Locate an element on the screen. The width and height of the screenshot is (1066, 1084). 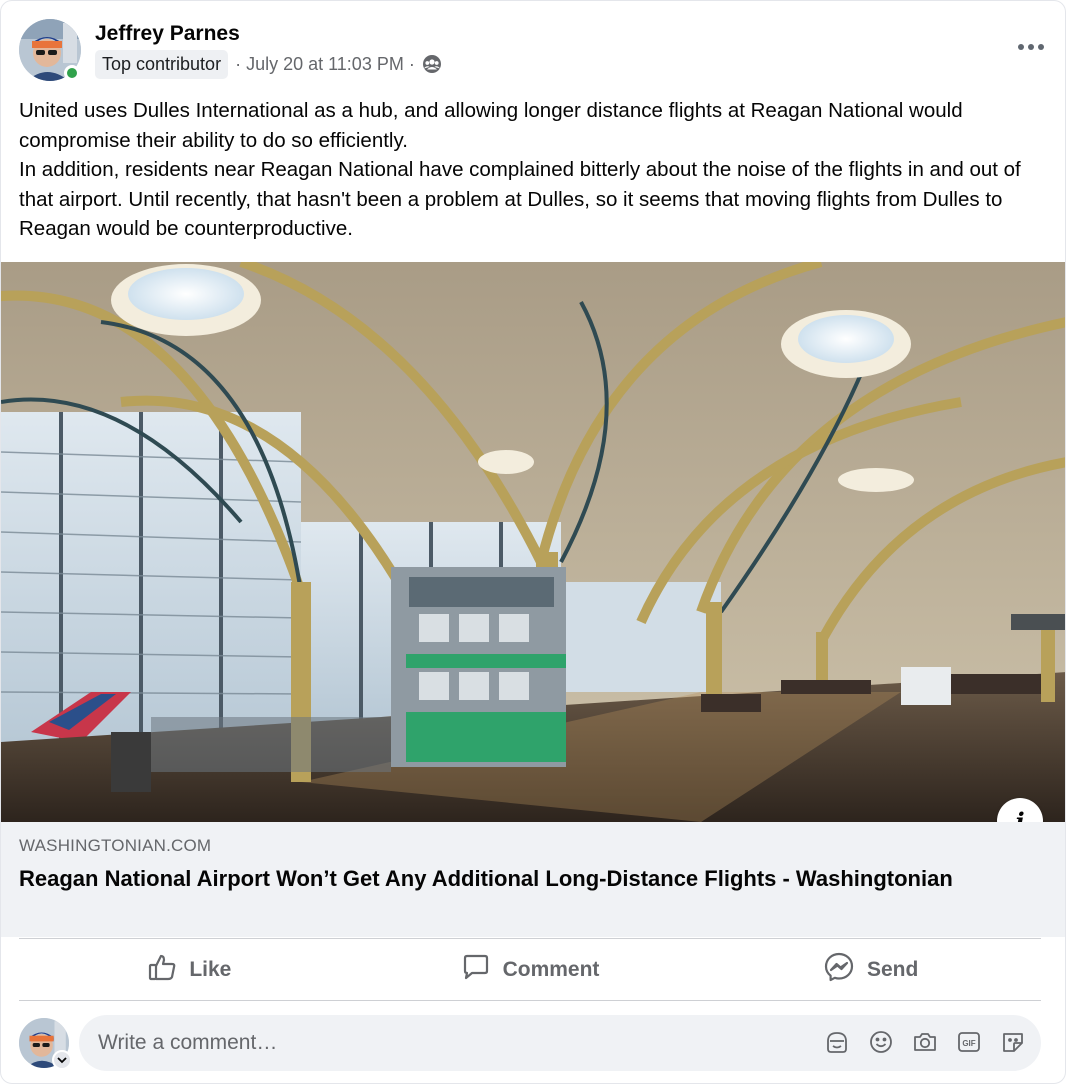
post-actions: Like Comment Send is located at coordinates (530, 969).